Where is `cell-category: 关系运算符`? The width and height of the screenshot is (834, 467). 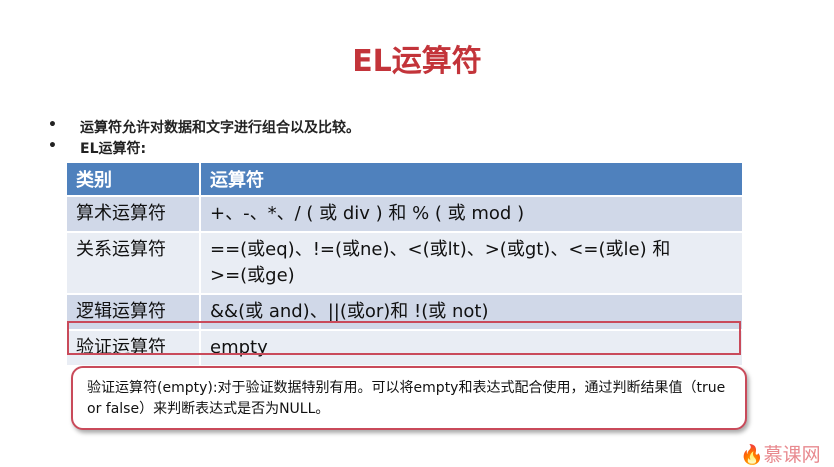
cell-category: 关系运算符 is located at coordinates (134, 263).